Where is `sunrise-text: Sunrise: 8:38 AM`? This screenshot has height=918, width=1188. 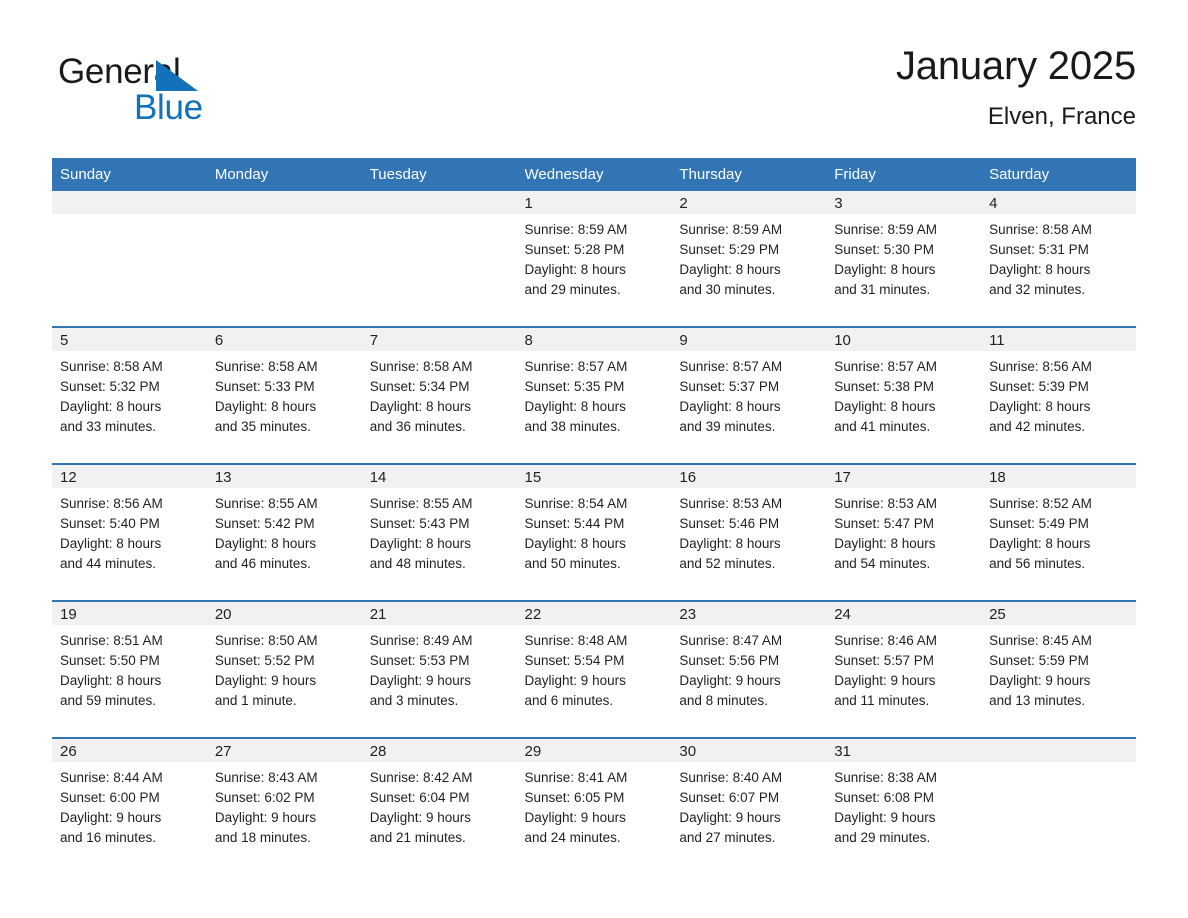 sunrise-text: Sunrise: 8:38 AM is located at coordinates (886, 777).